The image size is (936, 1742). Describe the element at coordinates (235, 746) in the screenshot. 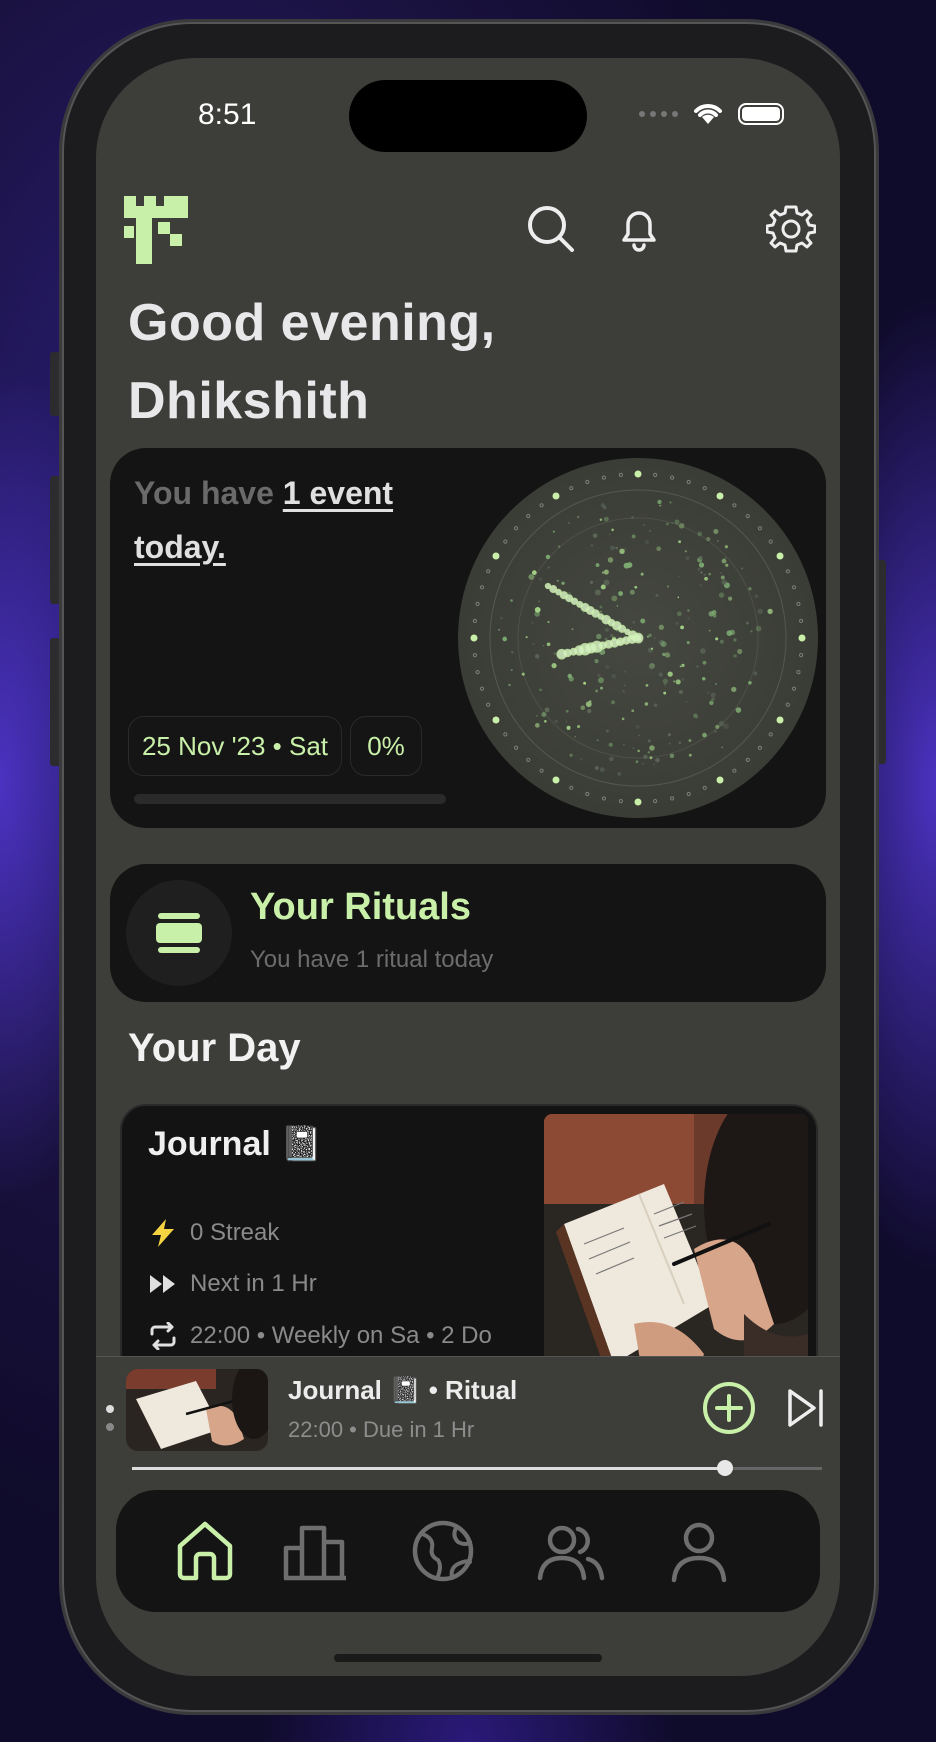

I see `date-chip: 25 Nov '23 • Sat` at that location.